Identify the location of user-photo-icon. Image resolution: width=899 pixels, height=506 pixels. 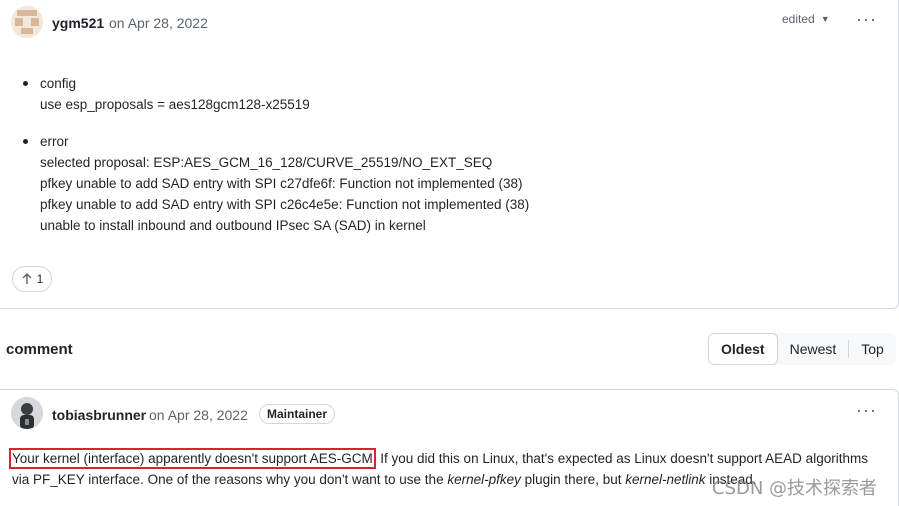
(27, 413).